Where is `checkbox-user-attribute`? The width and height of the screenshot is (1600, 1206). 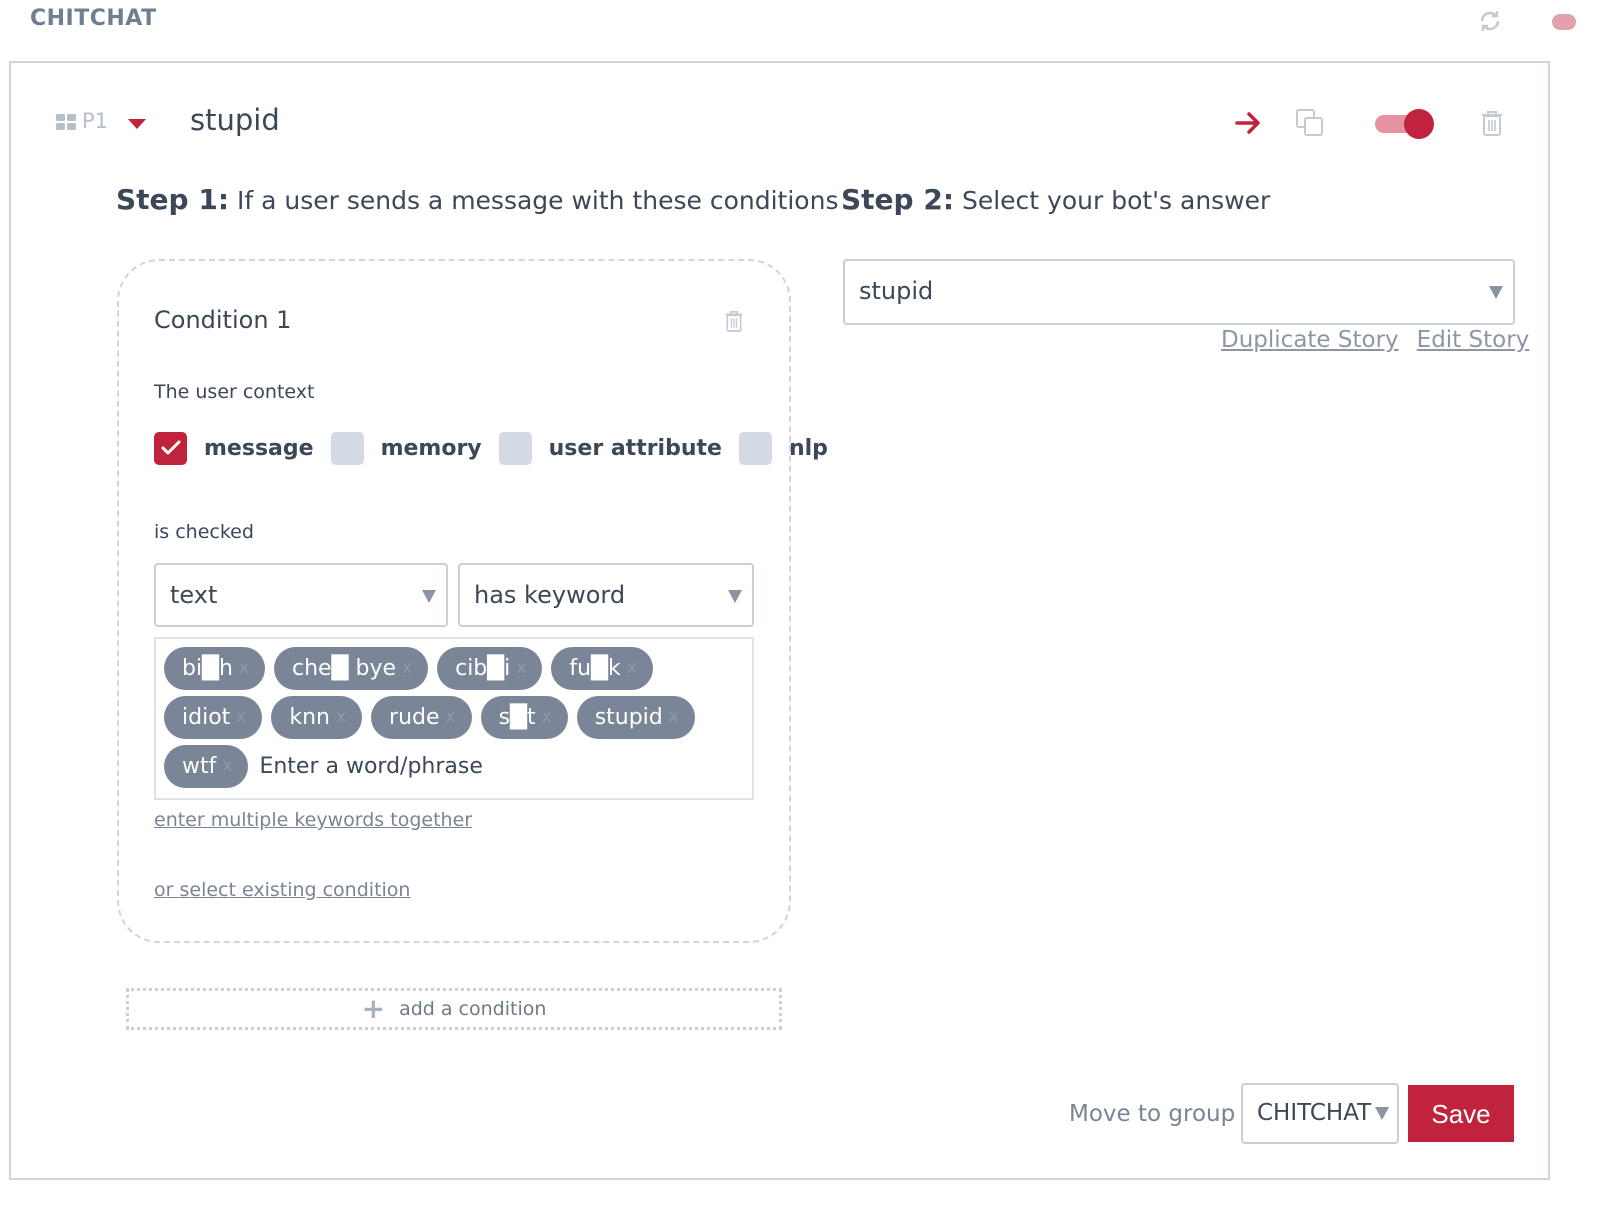 checkbox-user-attribute is located at coordinates (515, 448).